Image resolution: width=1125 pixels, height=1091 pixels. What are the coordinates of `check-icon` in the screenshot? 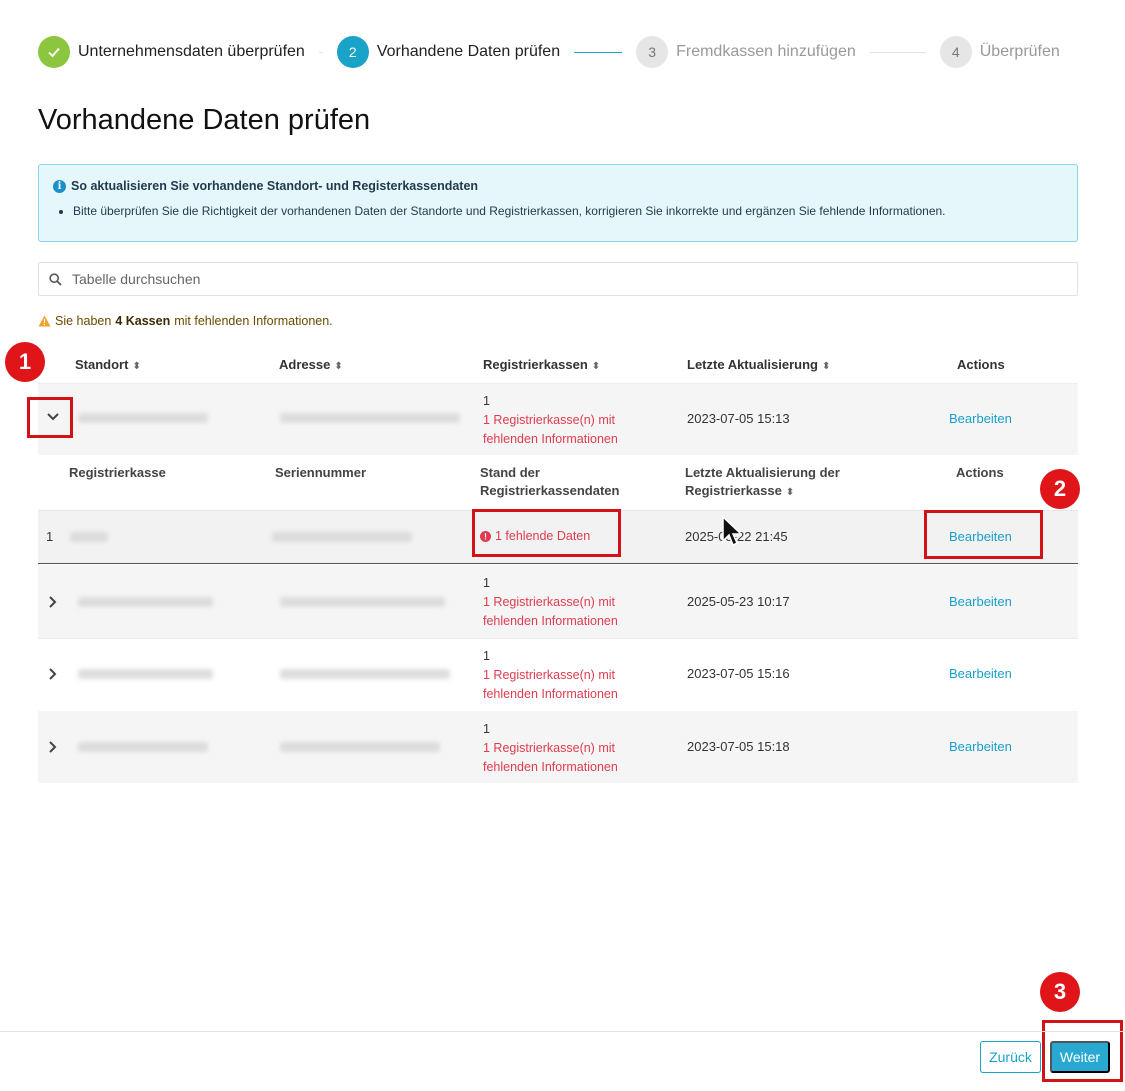 It's located at (54, 52).